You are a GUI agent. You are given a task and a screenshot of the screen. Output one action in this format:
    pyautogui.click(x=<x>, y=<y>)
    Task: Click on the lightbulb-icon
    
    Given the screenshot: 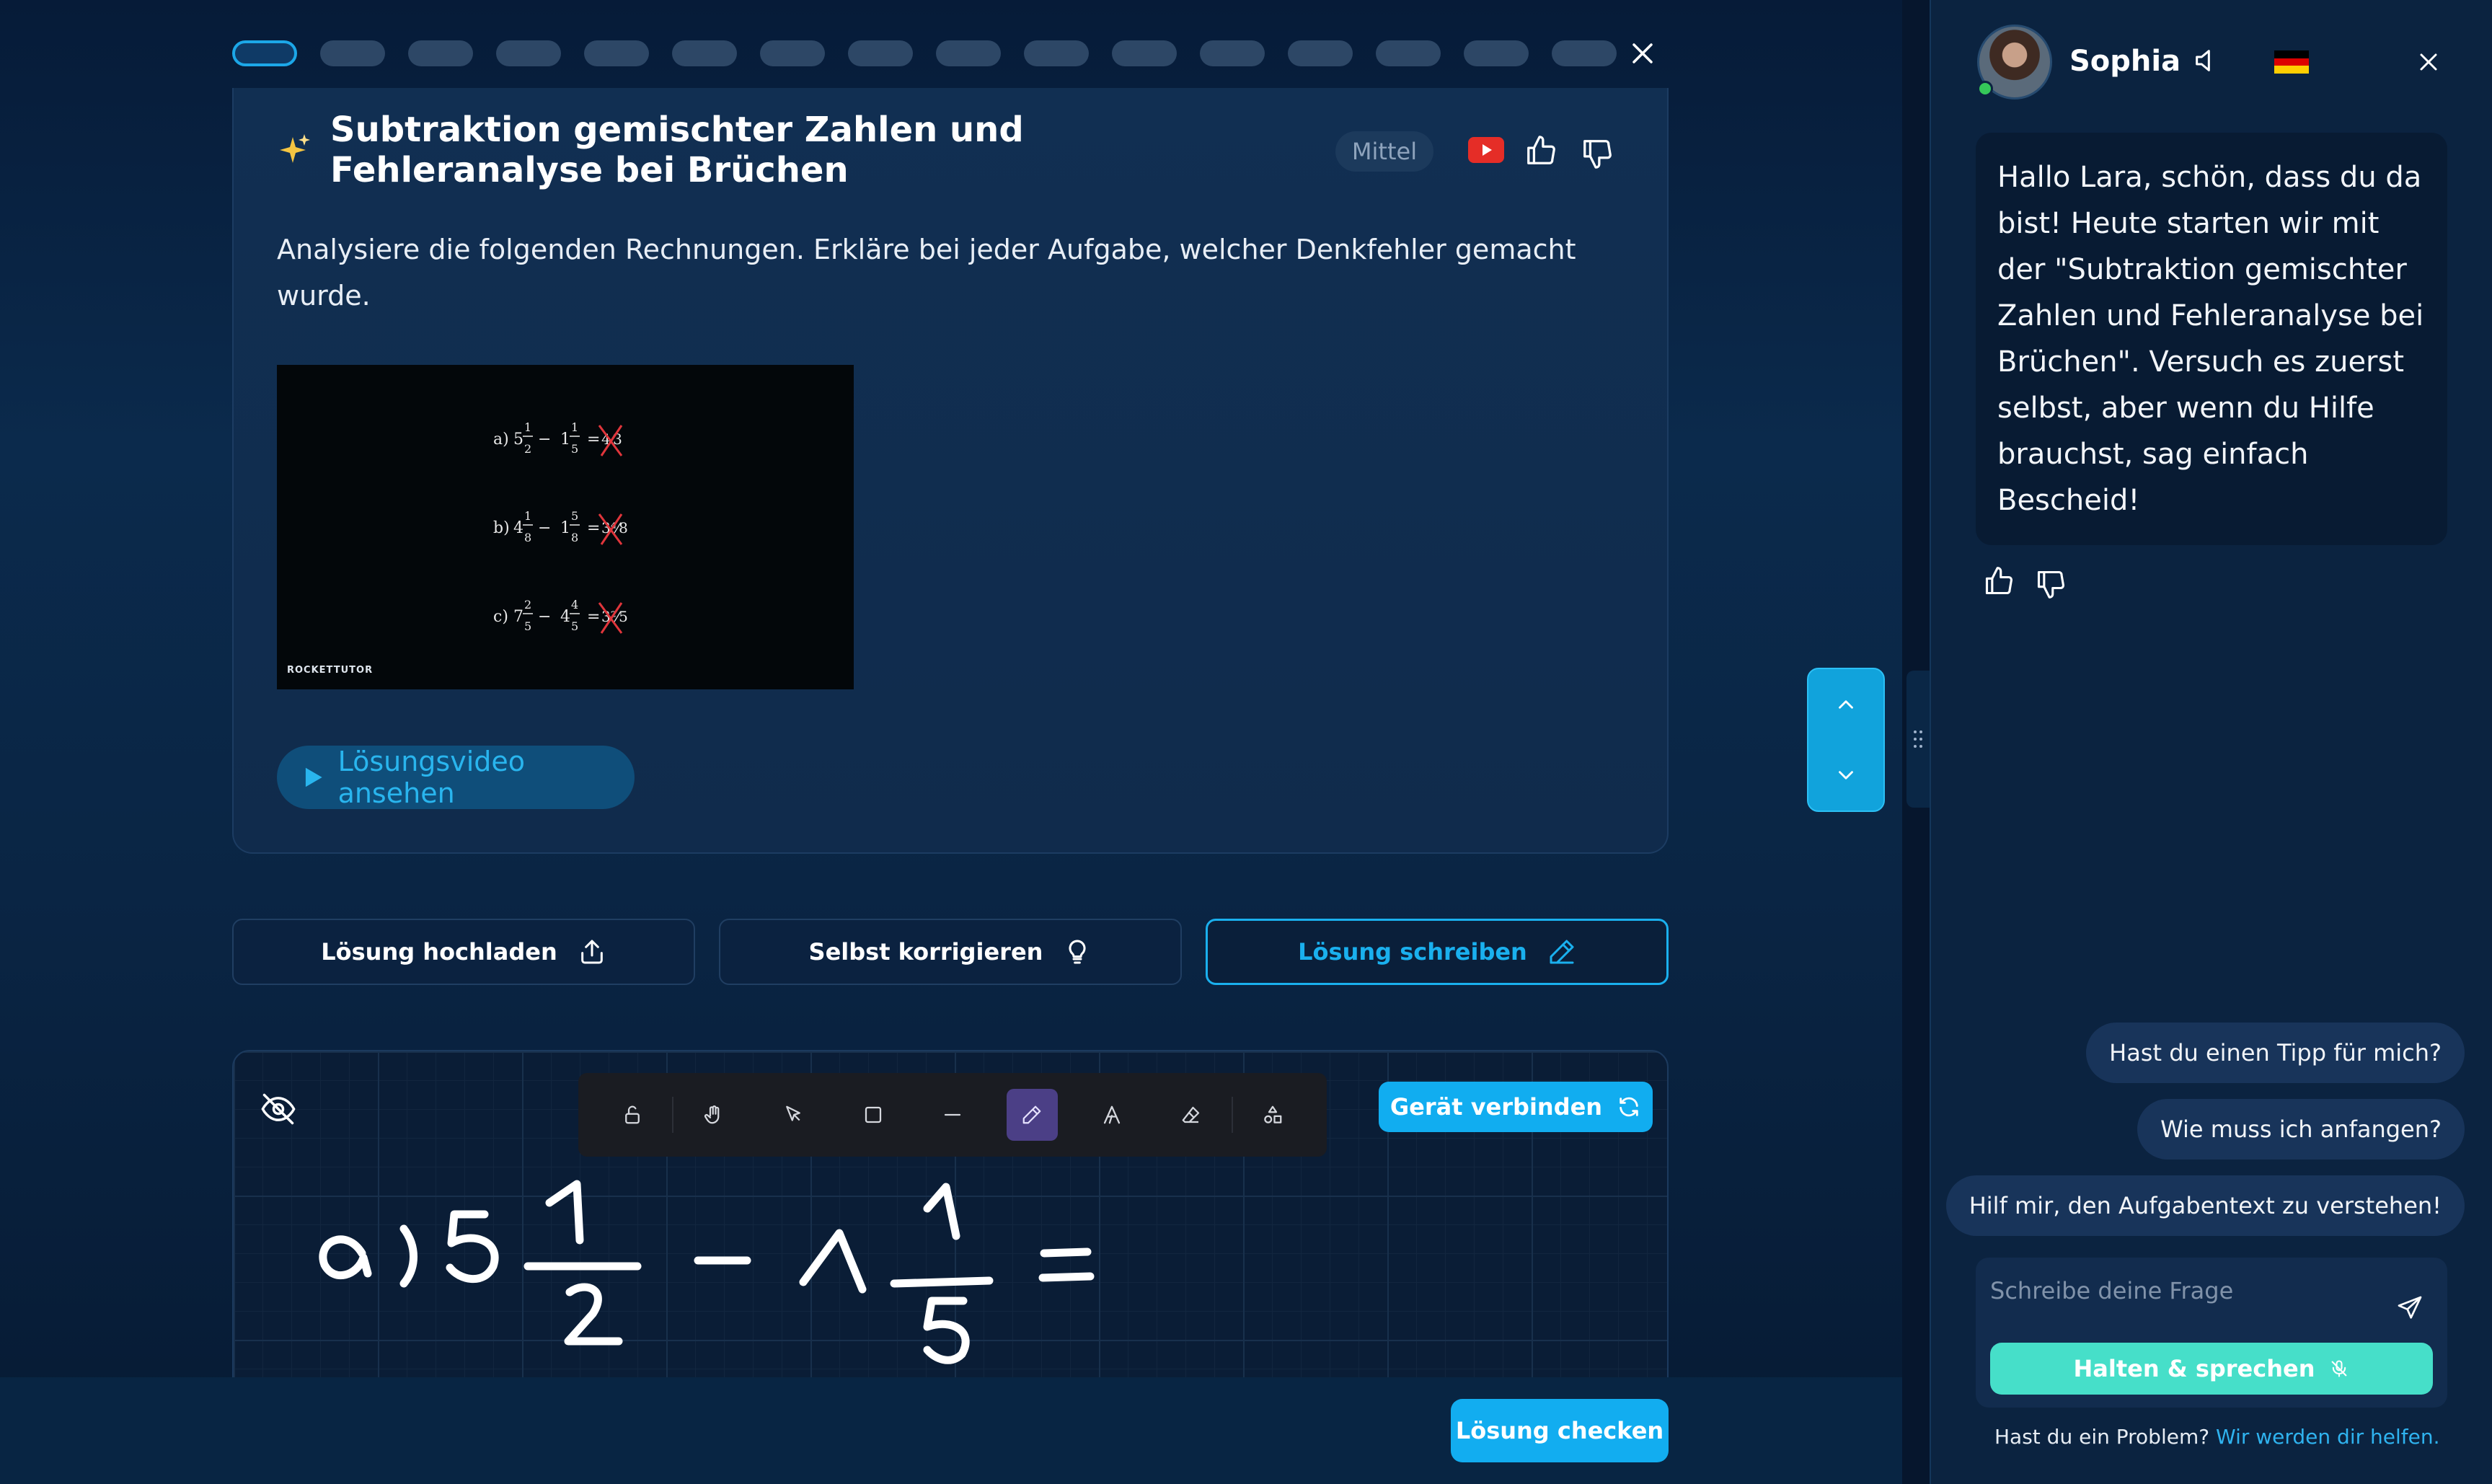 What is the action you would take?
    pyautogui.click(x=1077, y=952)
    